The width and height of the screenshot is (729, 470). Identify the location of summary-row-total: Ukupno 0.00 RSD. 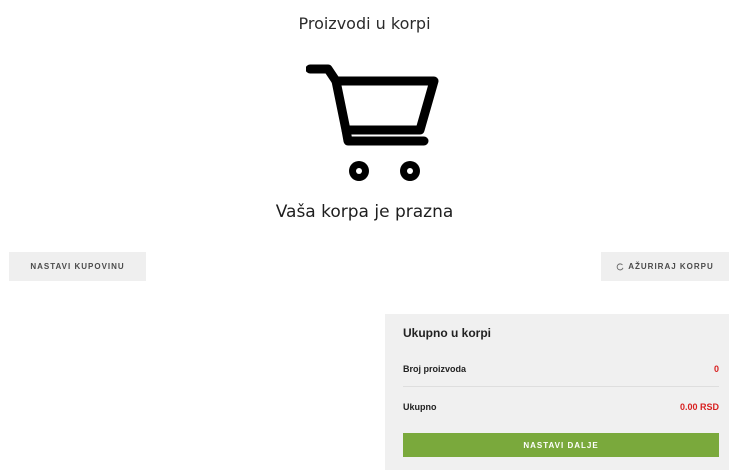
(561, 410).